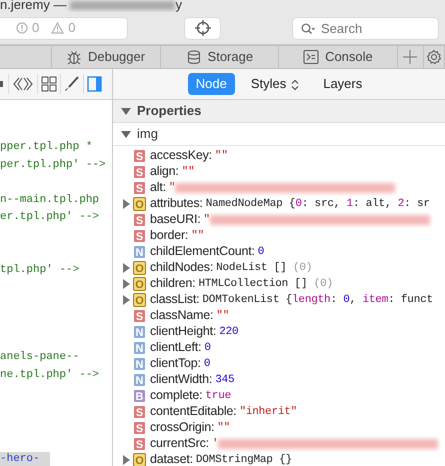 The width and height of the screenshot is (445, 466). Describe the element at coordinates (164, 171) in the screenshot. I see `property-name: align:` at that location.